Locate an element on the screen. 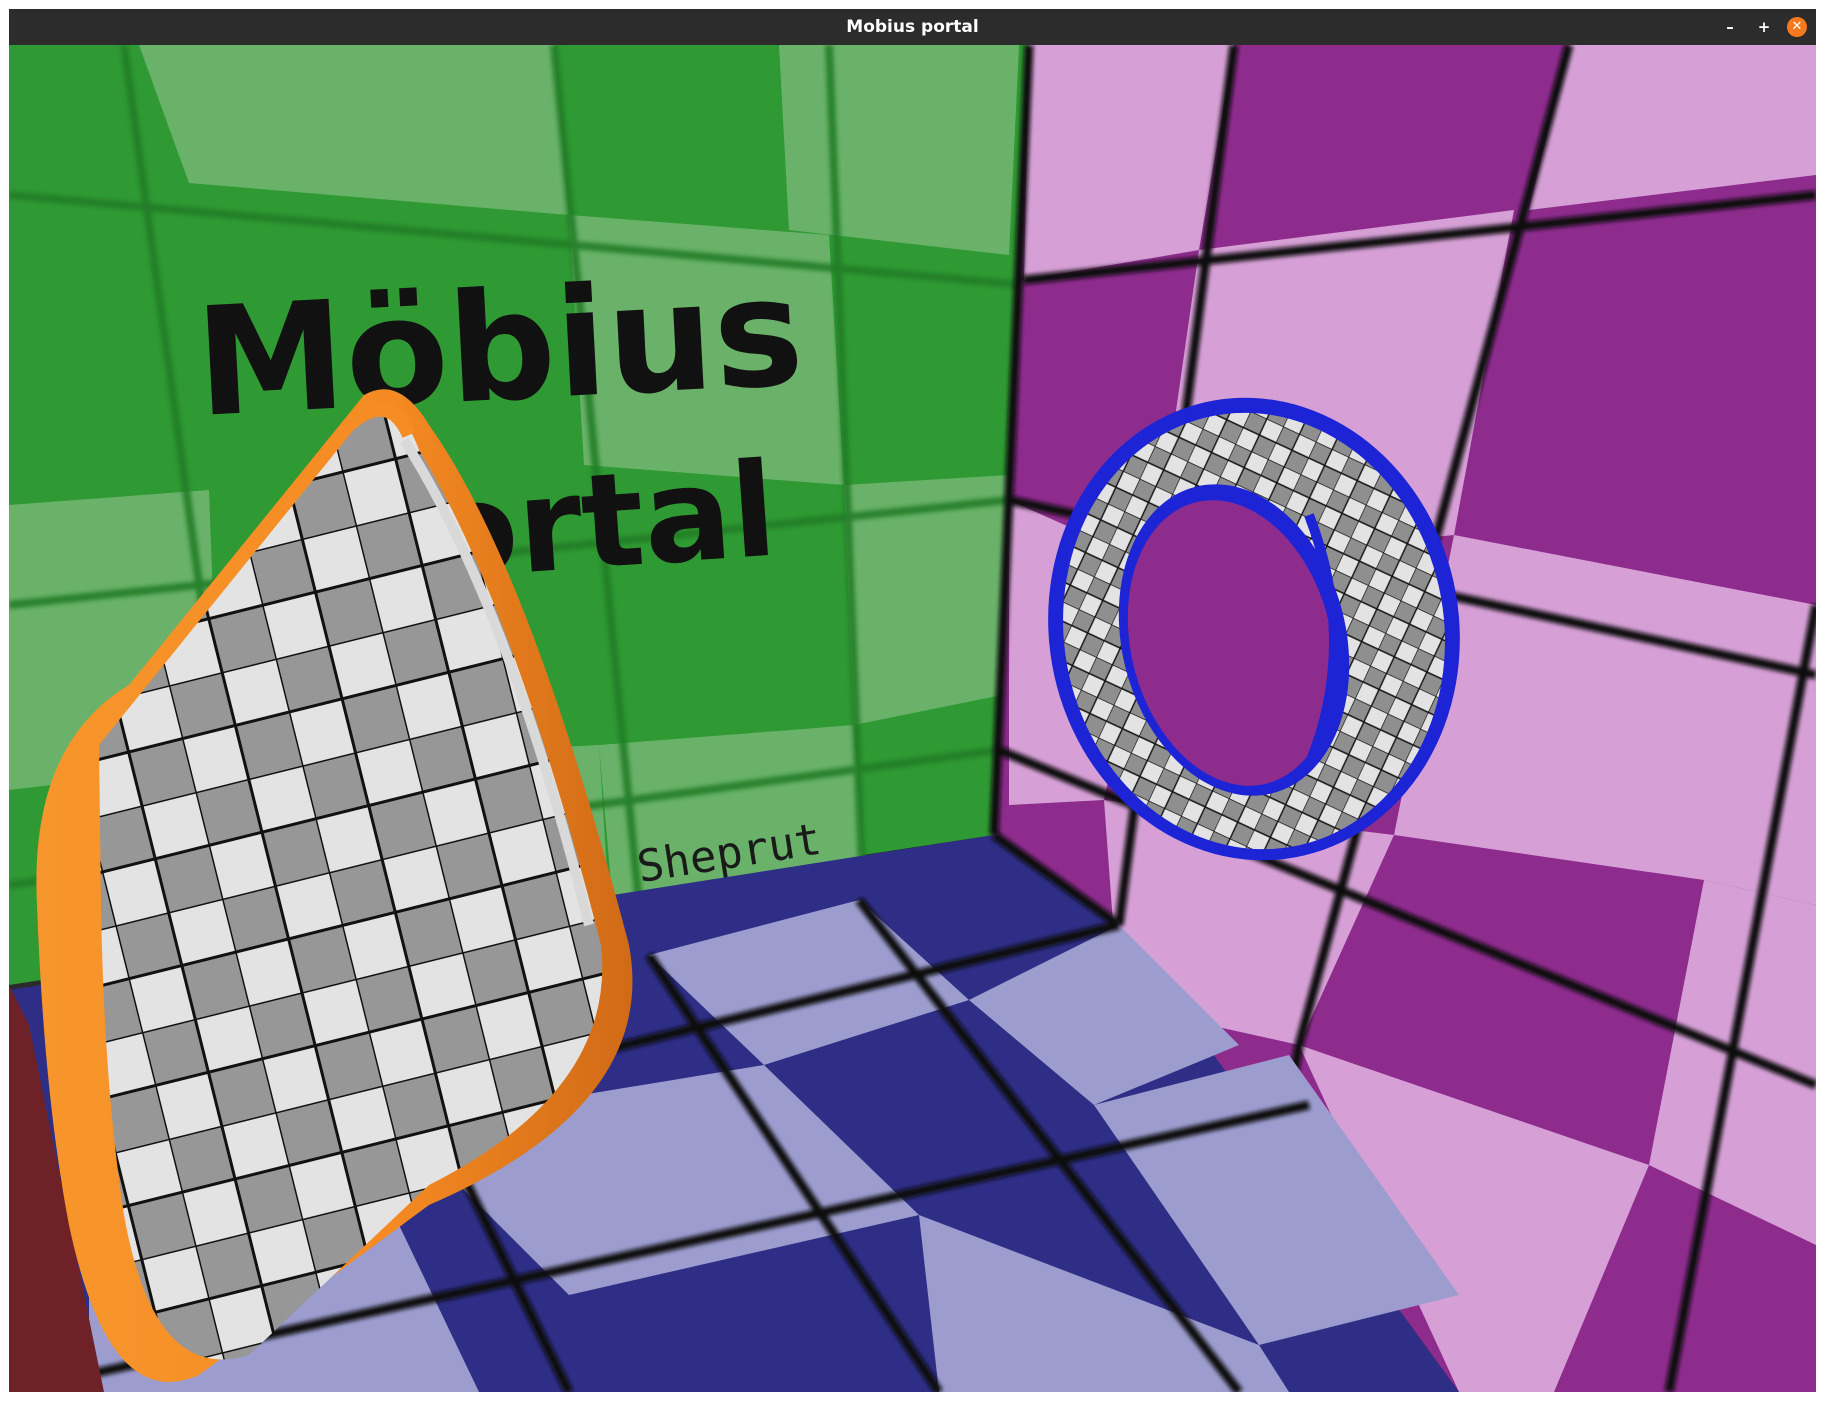 This screenshot has height=1401, width=1825. title-bar: Mobius portal – + ✕ is located at coordinates (912, 27).